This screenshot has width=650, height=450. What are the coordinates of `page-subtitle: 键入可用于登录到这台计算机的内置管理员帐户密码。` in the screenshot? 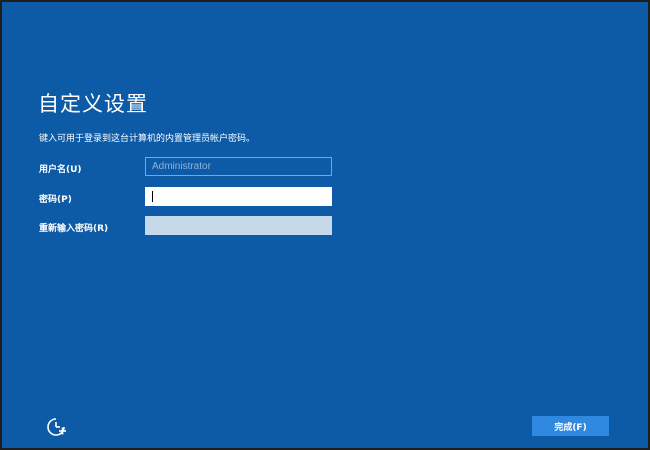 It's located at (147, 139).